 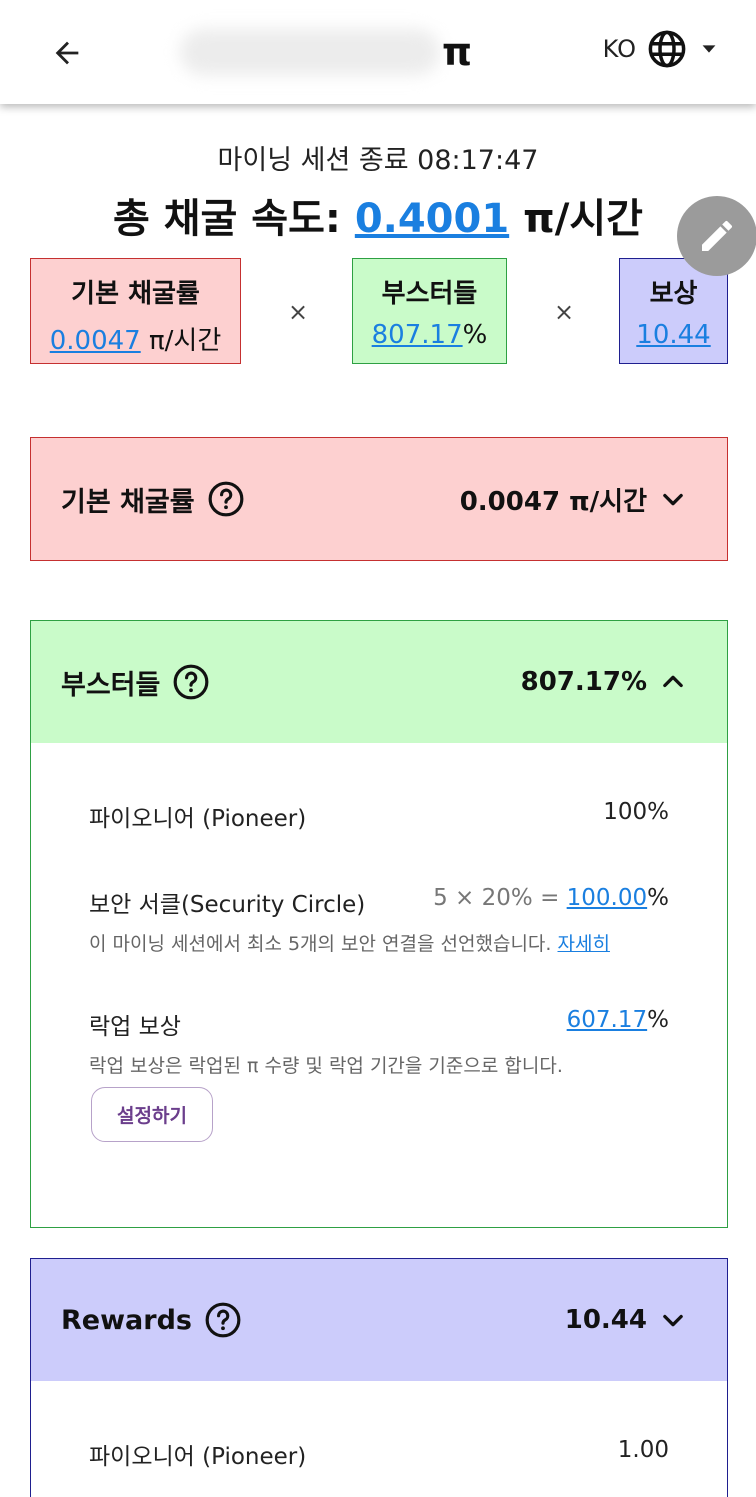 I want to click on summary-boosters: 부스터들 807.17%, so click(x=429, y=311).